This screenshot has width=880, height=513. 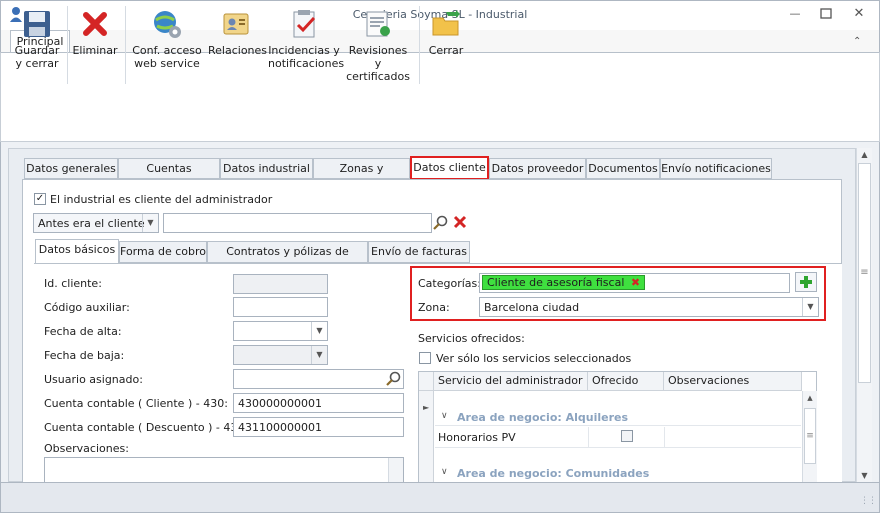 What do you see at coordinates (664, 437) in the screenshot?
I see `cell-divider` at bounding box center [664, 437].